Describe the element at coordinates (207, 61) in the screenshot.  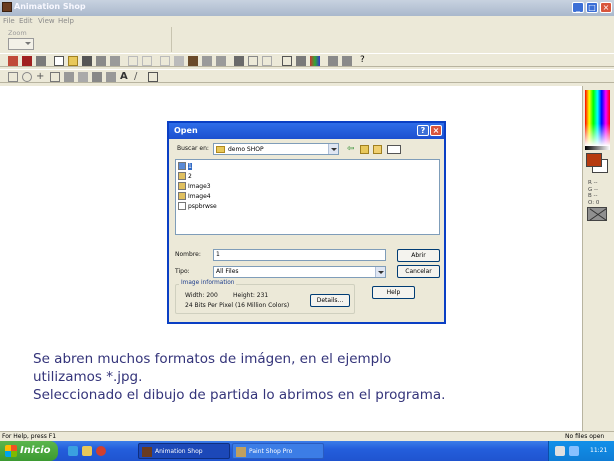
I see `paste-new-icon` at that location.